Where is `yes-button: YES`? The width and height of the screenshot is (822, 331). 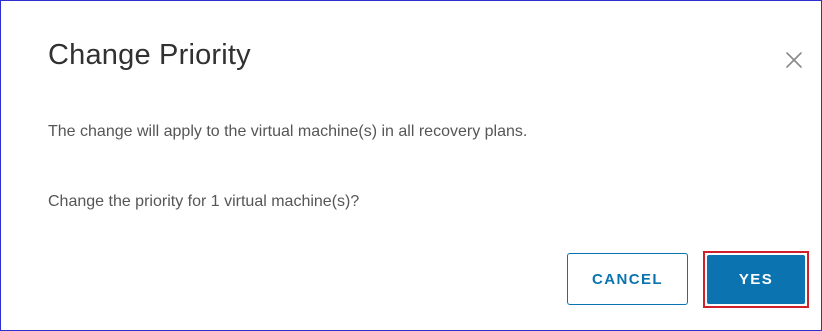
yes-button: YES is located at coordinates (756, 279).